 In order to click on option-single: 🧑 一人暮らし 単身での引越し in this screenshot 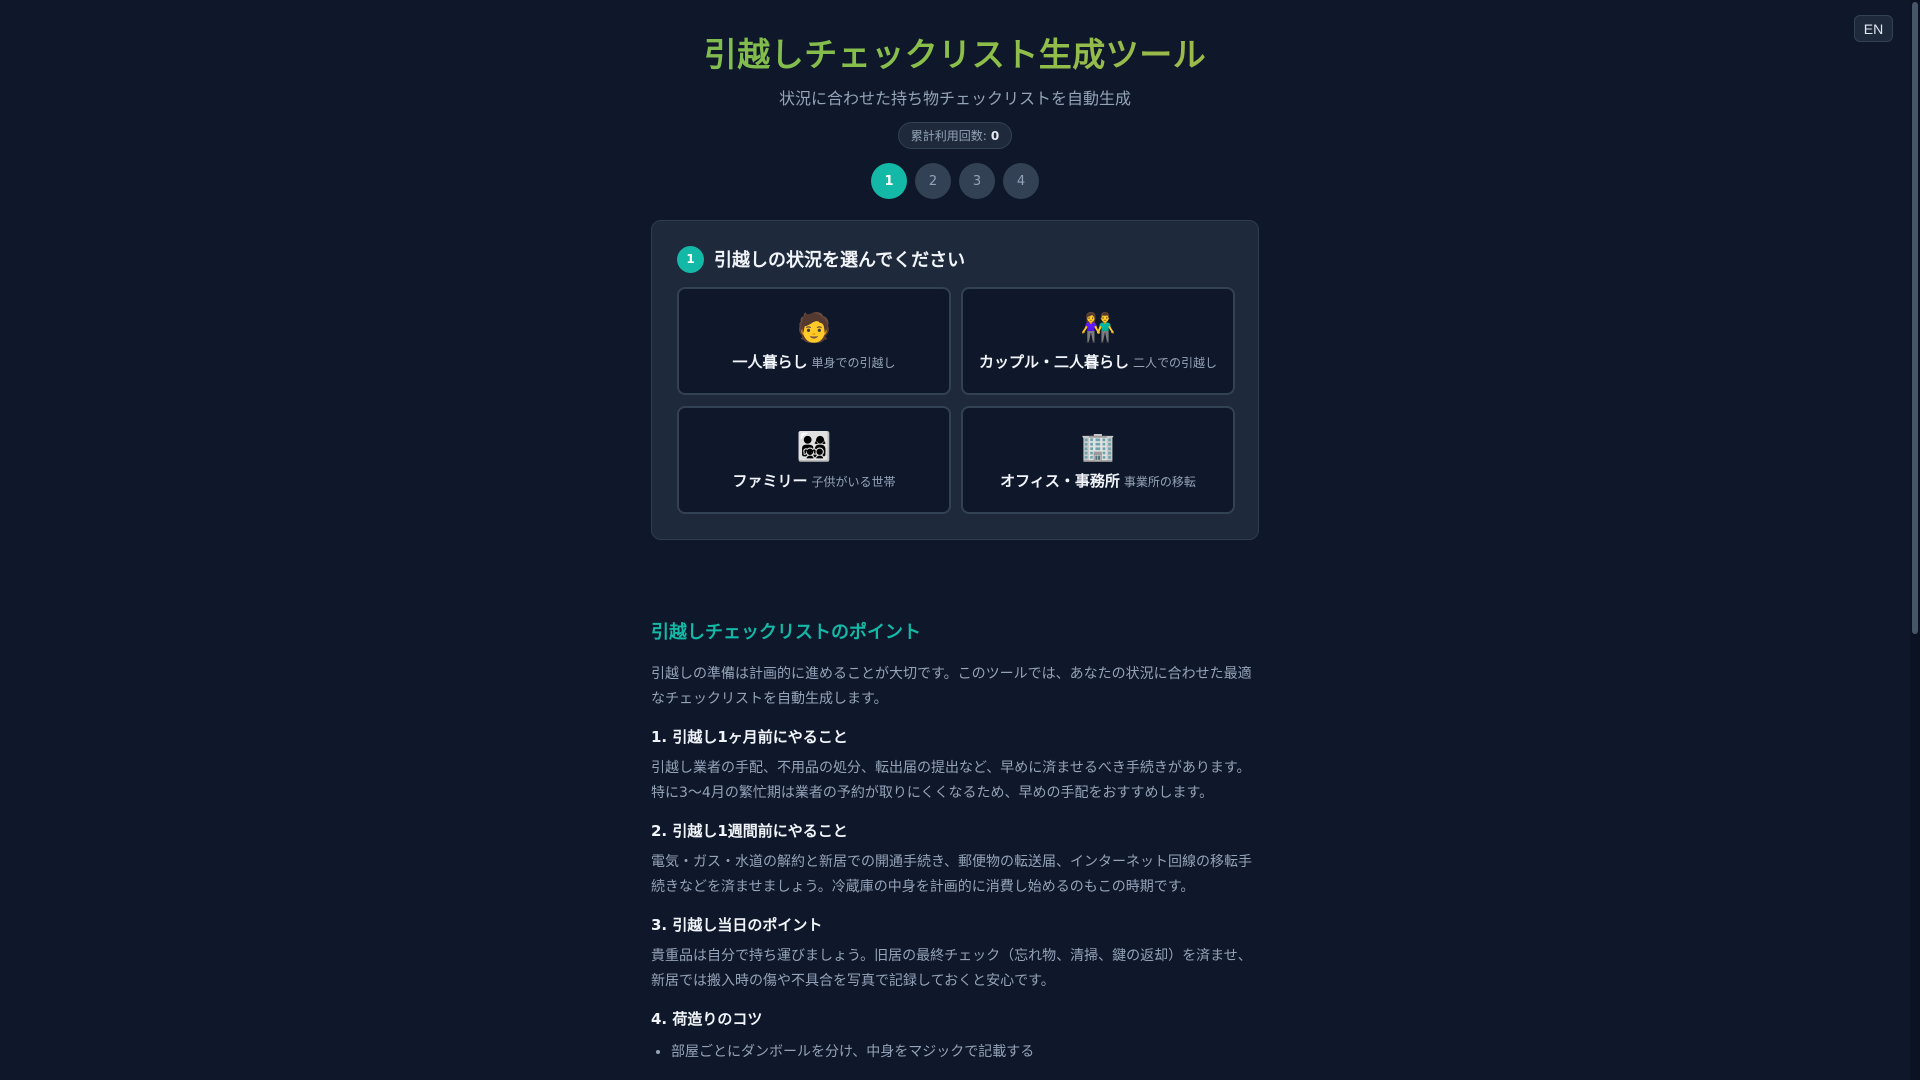, I will do `click(814, 341)`.